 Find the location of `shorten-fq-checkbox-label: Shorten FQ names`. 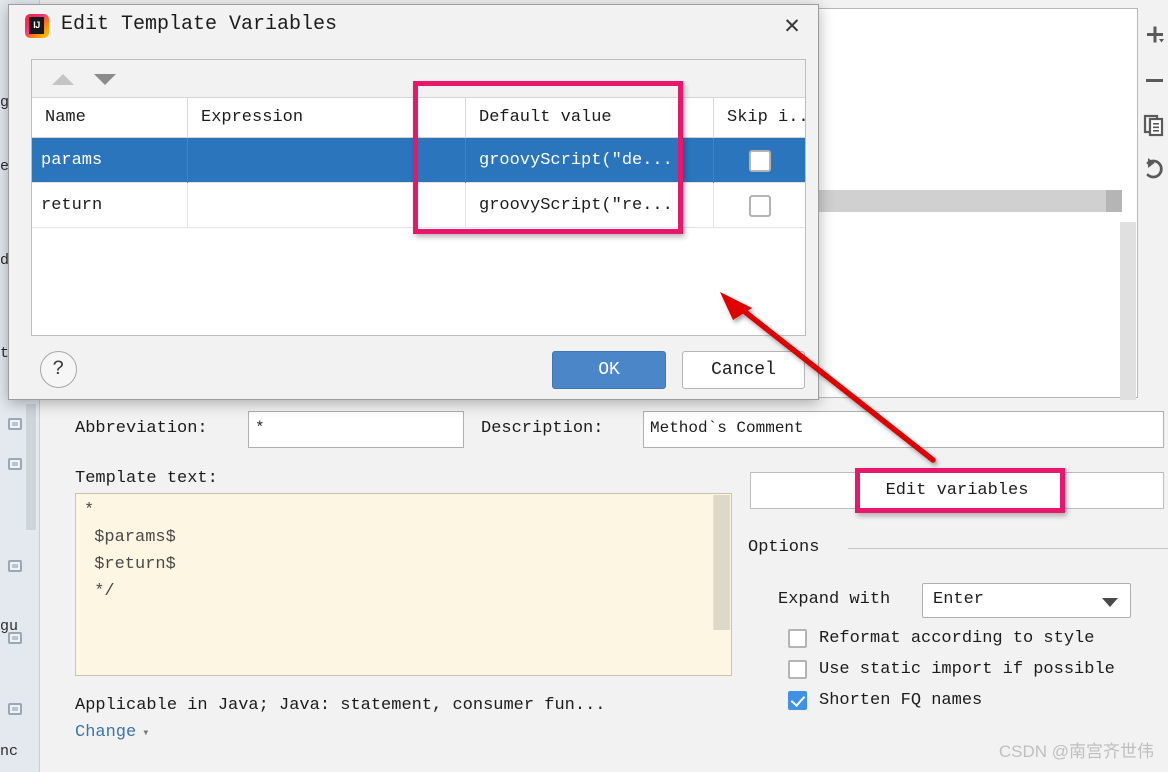

shorten-fq-checkbox-label: Shorten FQ names is located at coordinates (901, 700).